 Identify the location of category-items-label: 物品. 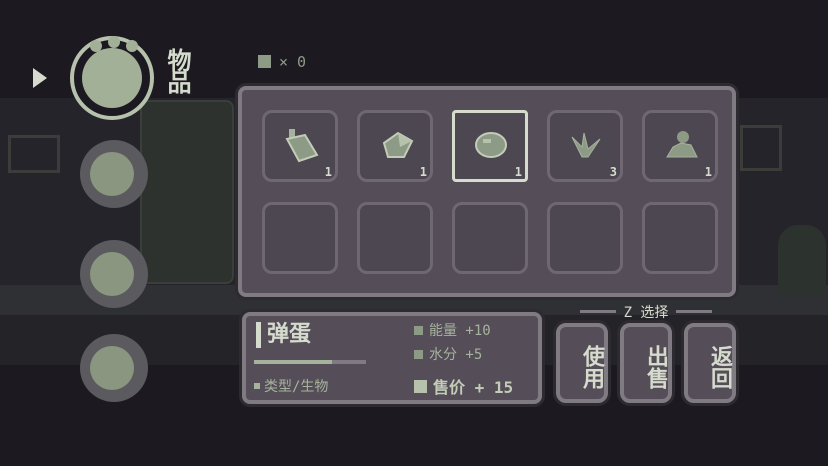
(177, 70).